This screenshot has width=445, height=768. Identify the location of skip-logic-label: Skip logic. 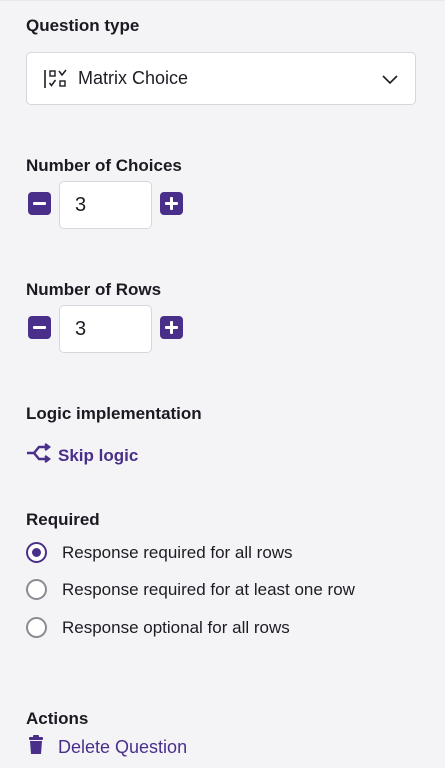
(98, 455).